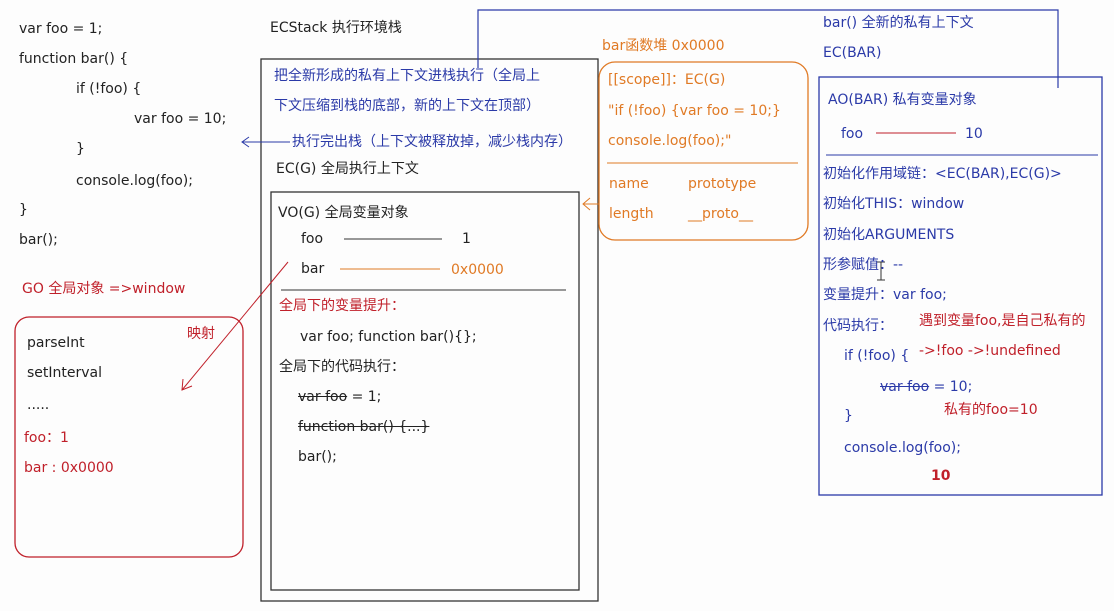 This screenshot has height=611, width=1114. I want to click on ecg-title: EC(G) 全局执行上下文, so click(347, 169).